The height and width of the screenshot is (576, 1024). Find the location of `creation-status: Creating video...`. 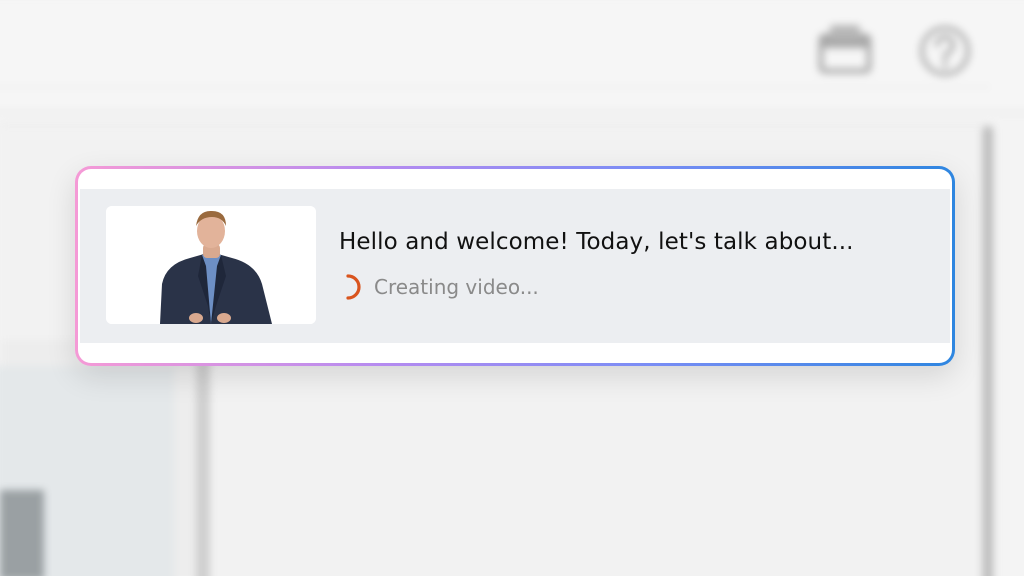

creation-status: Creating video... is located at coordinates (440, 287).